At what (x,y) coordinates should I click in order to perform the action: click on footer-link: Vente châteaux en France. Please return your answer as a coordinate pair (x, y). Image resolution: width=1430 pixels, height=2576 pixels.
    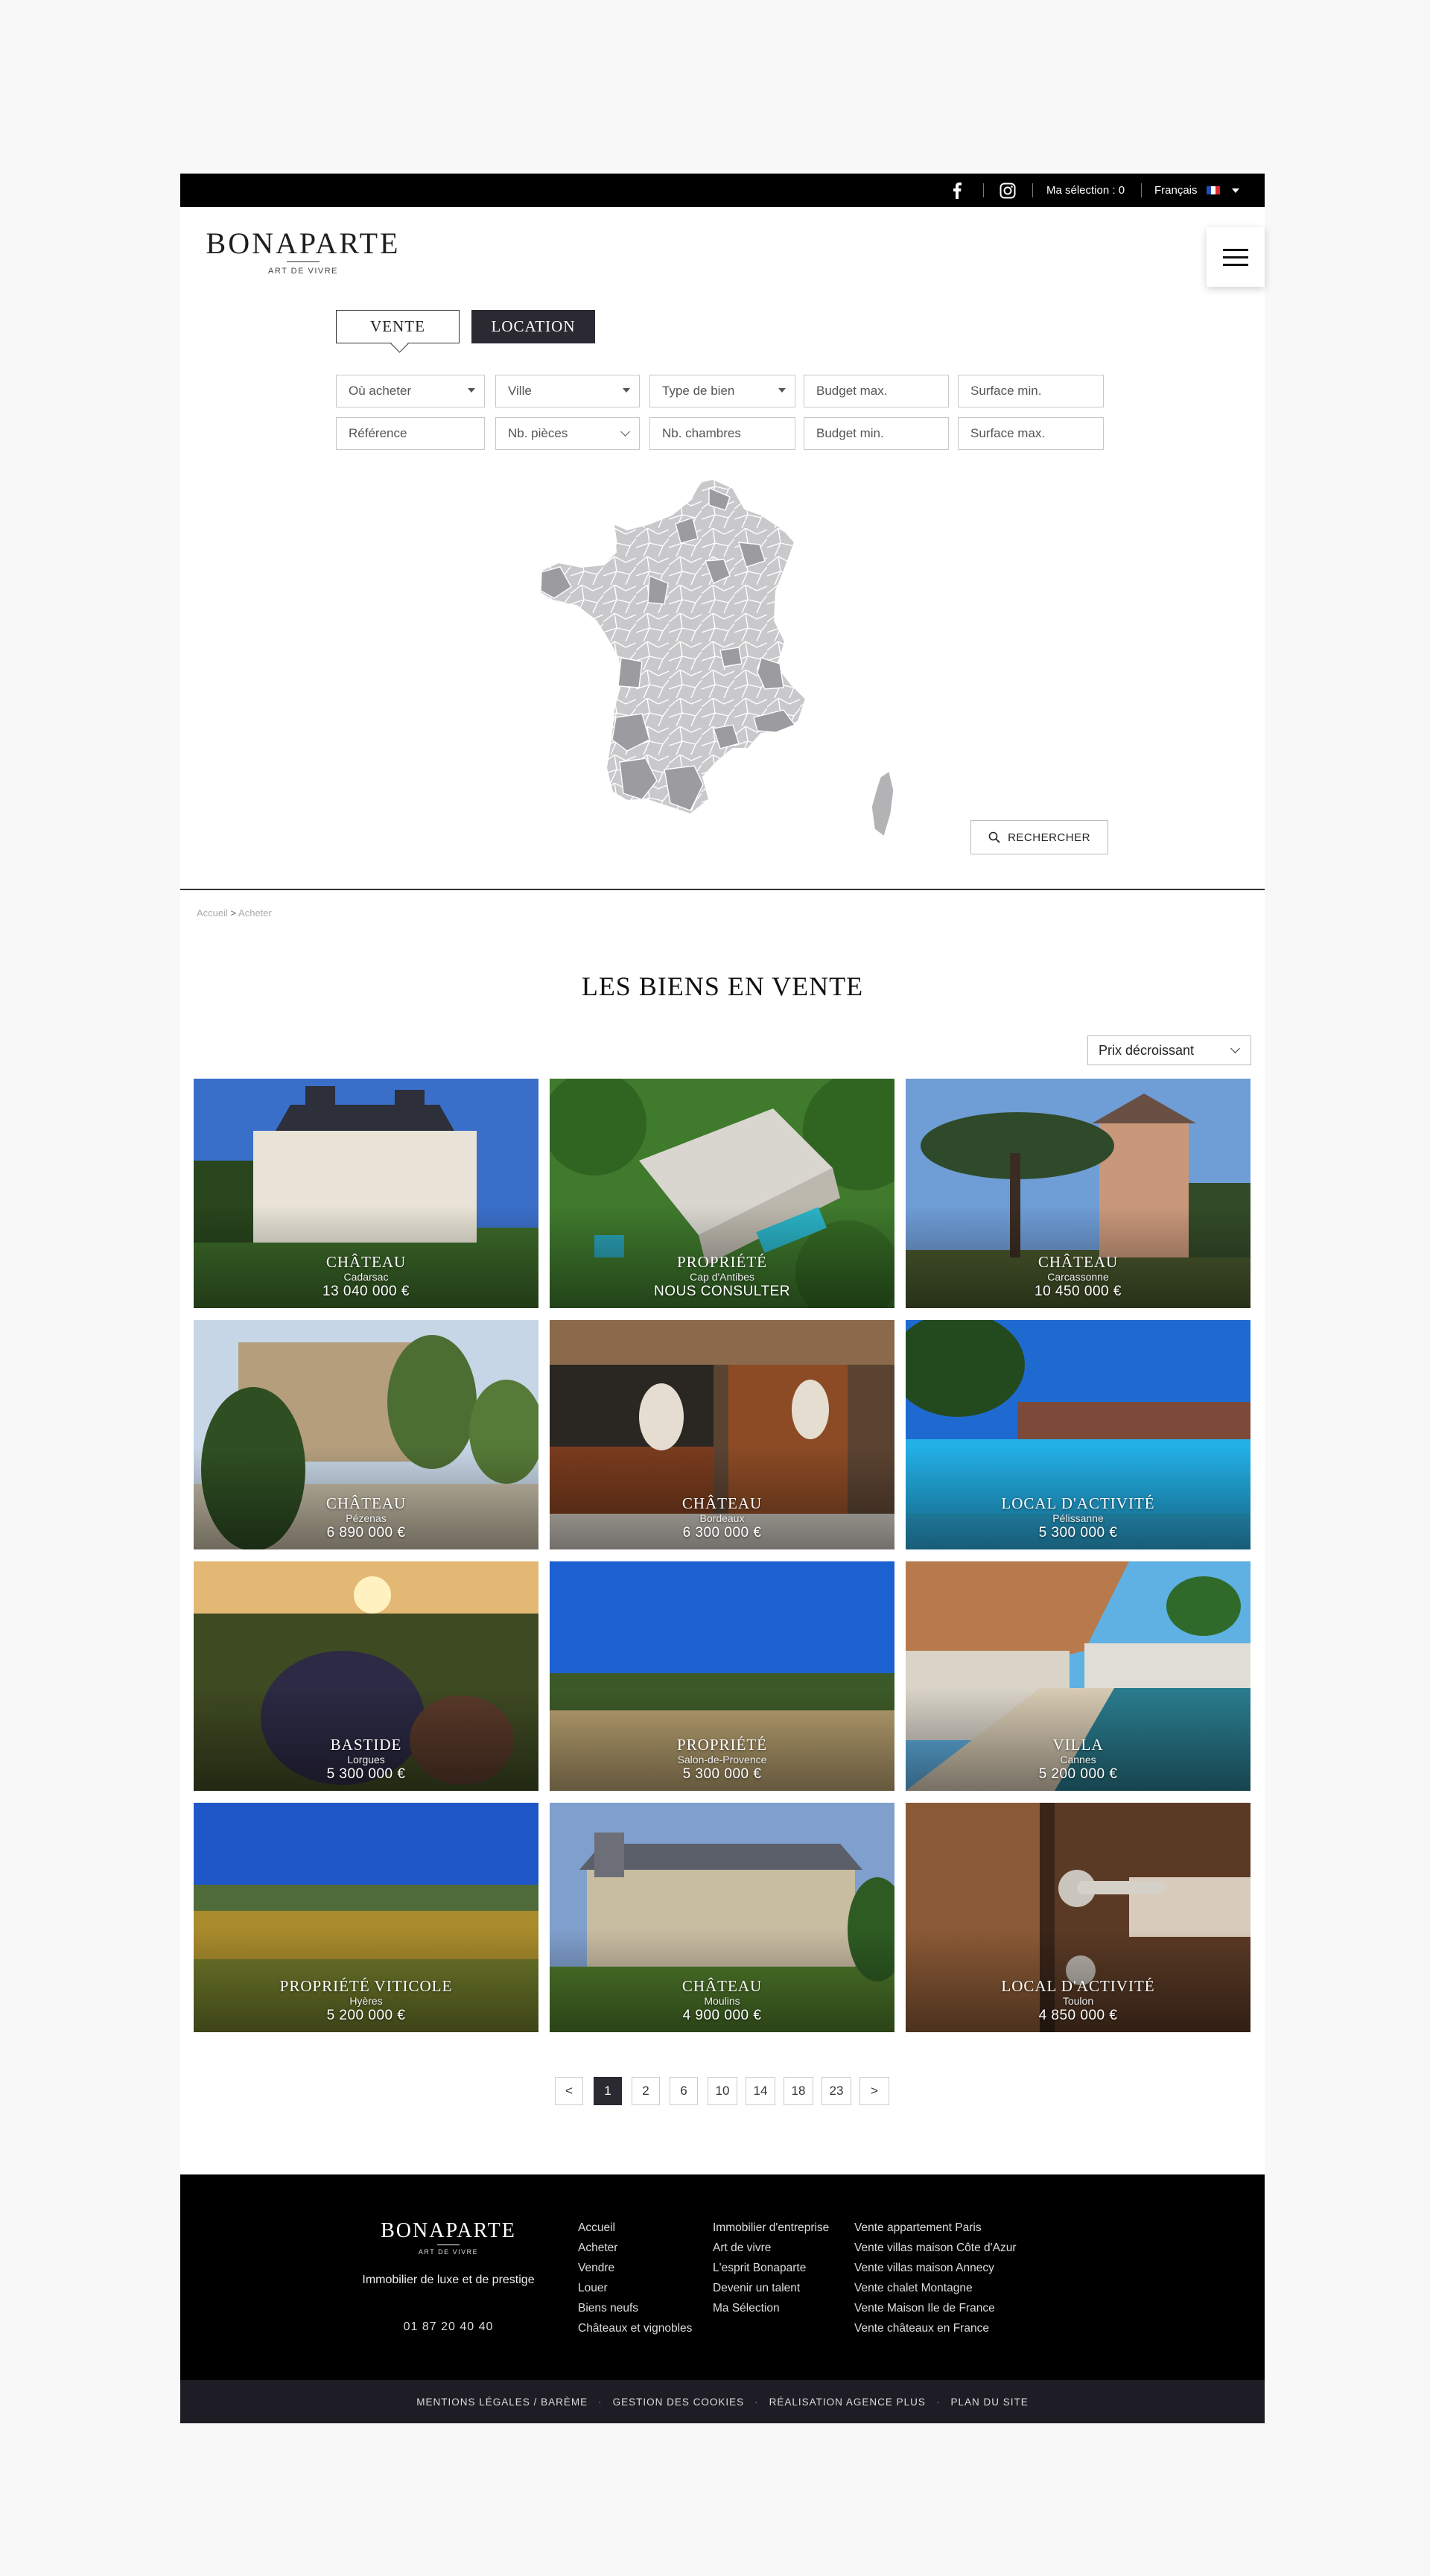
    Looking at the image, I should click on (935, 2328).